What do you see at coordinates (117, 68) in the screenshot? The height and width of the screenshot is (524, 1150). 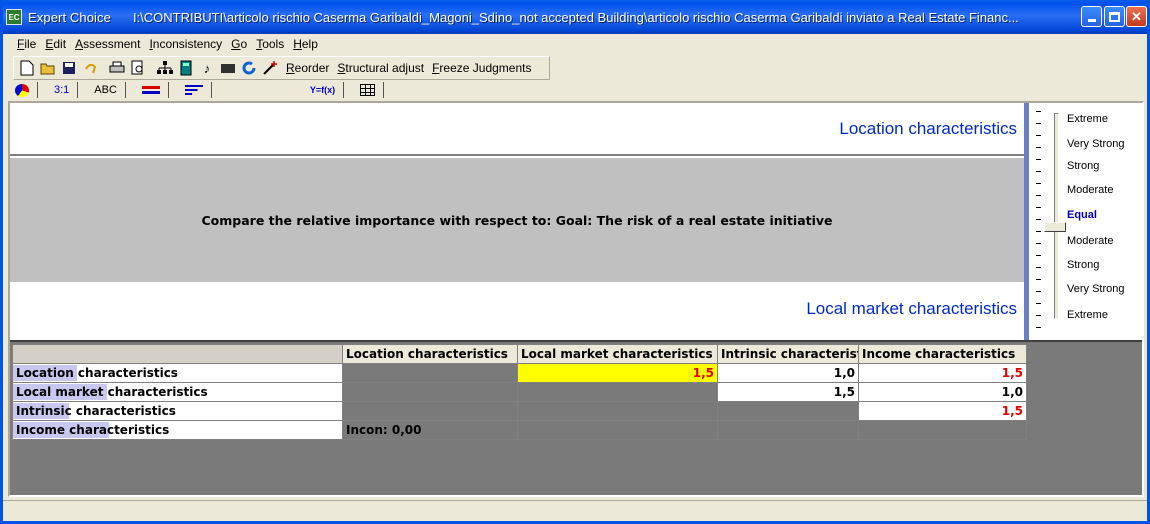 I see `print-icon` at bounding box center [117, 68].